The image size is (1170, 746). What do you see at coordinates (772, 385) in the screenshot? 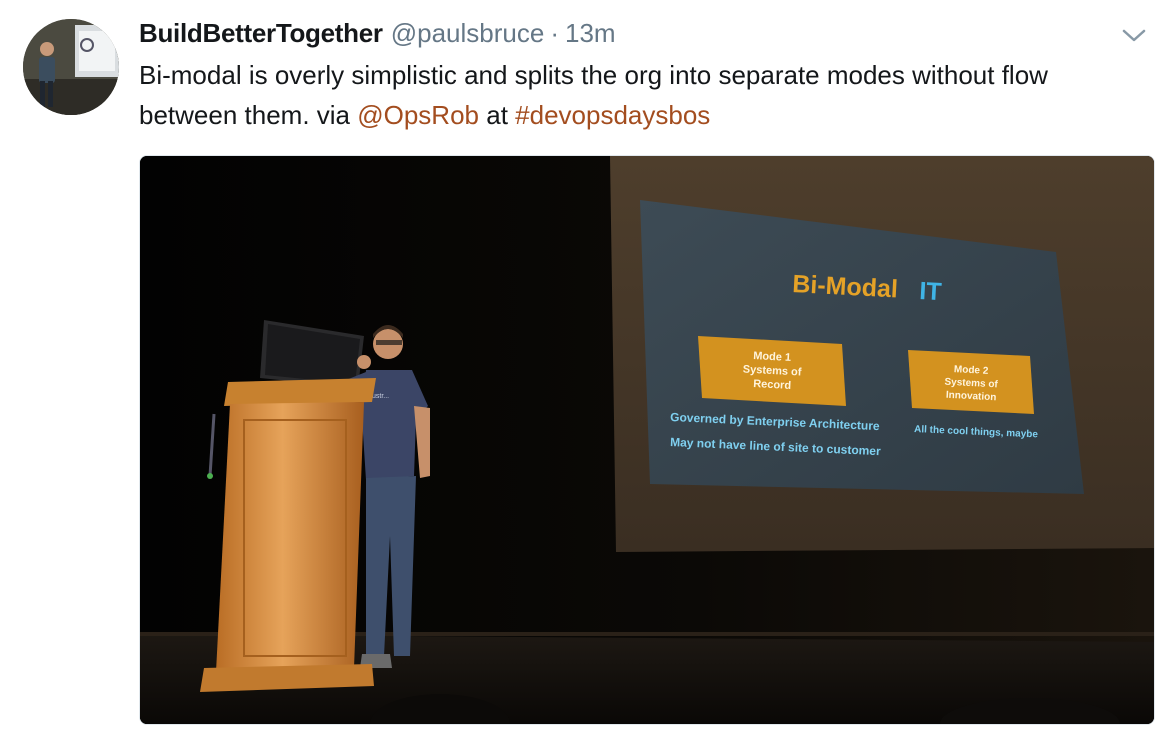
I see `mode1-line3: Record` at bounding box center [772, 385].